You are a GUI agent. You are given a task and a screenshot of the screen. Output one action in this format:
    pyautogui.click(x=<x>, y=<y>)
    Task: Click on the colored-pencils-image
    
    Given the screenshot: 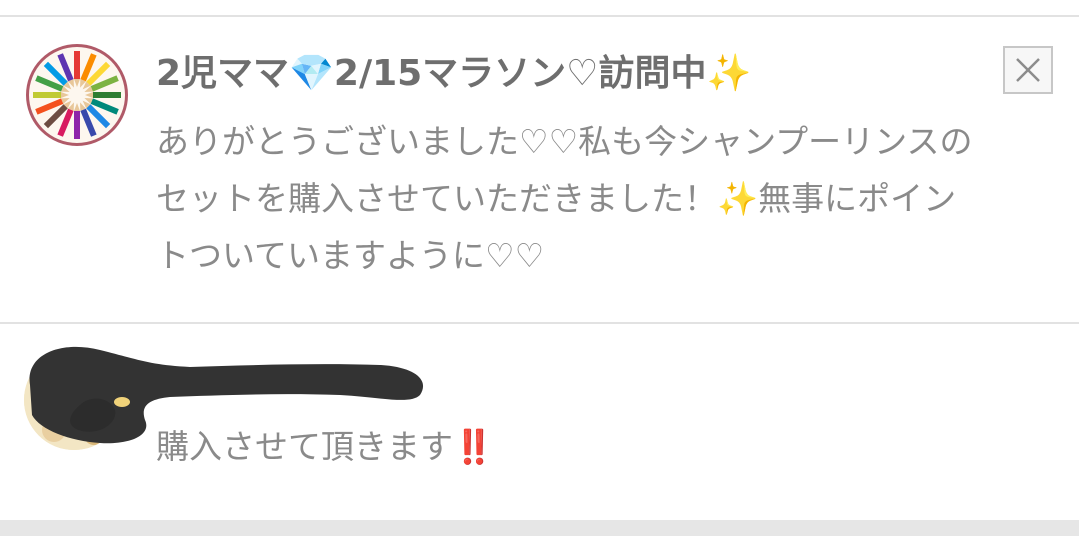 What is the action you would take?
    pyautogui.click(x=77, y=95)
    